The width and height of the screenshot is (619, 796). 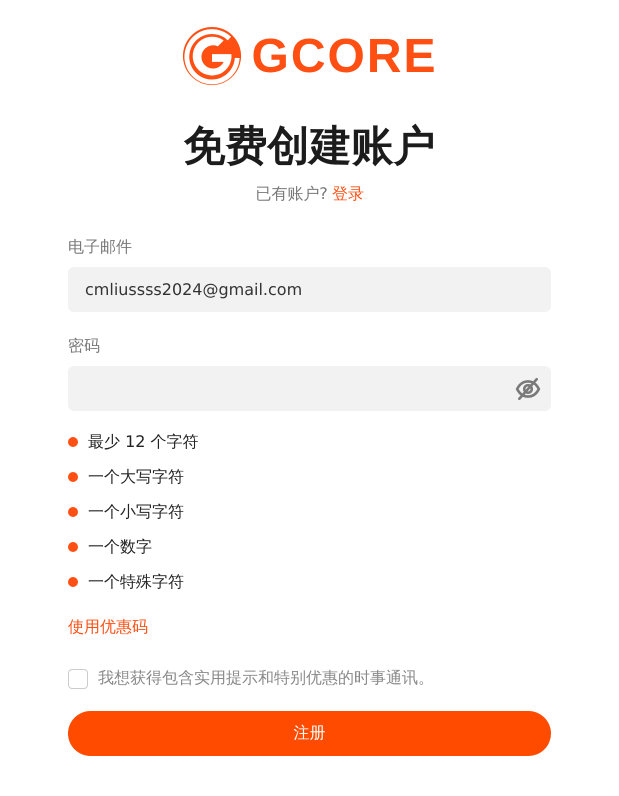 I want to click on login-link: 登录, so click(x=348, y=194).